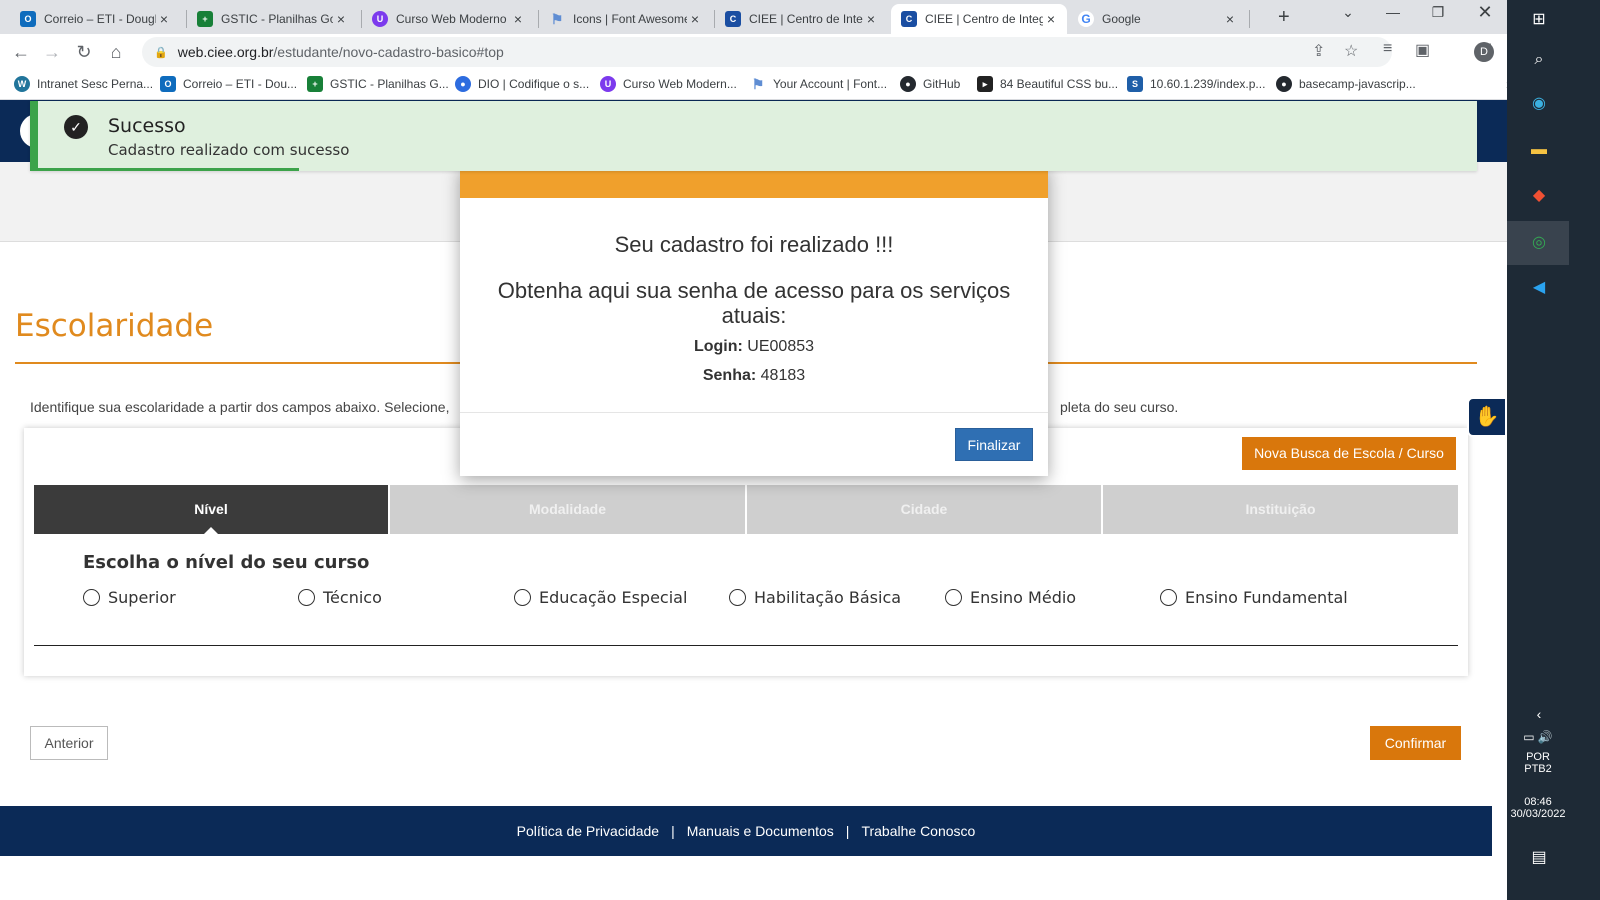 The width and height of the screenshot is (1600, 900). What do you see at coordinates (1538, 737) in the screenshot?
I see `network-volume-icons: ▭ 🔊` at bounding box center [1538, 737].